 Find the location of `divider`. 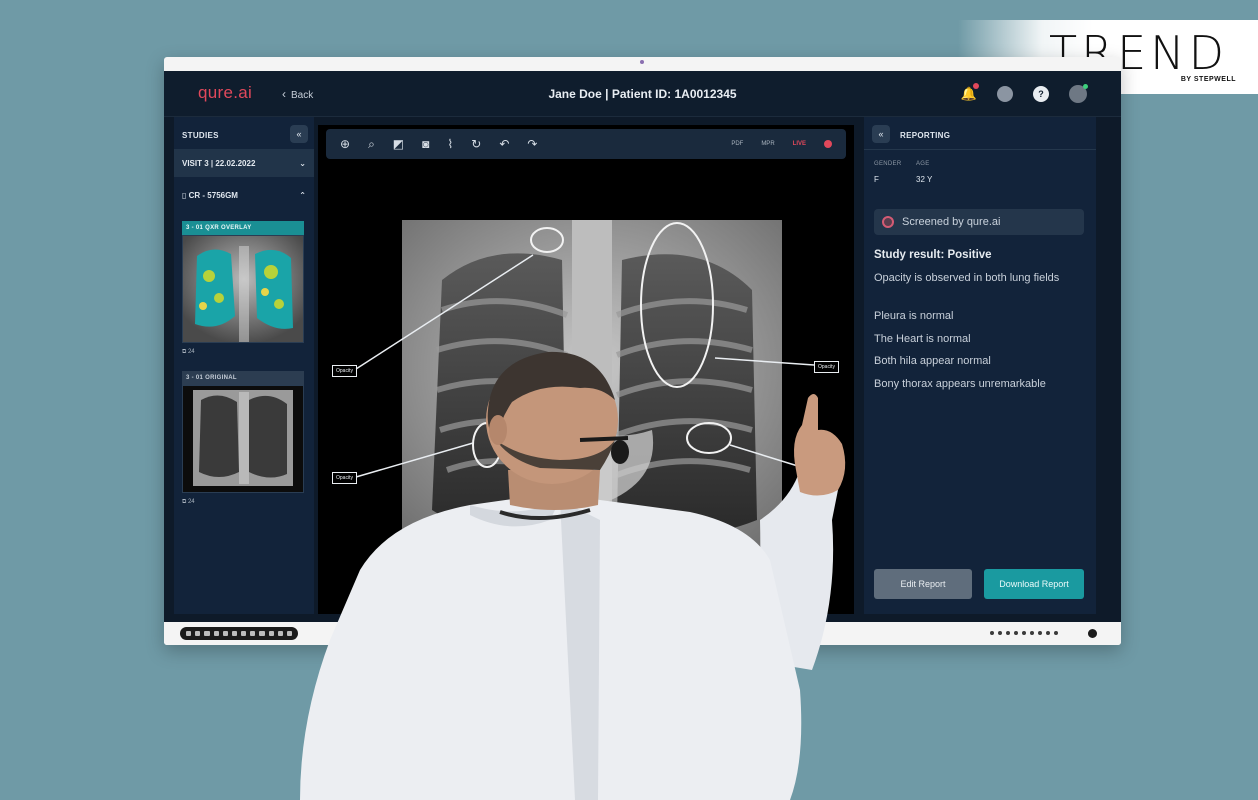

divider is located at coordinates (980, 149).